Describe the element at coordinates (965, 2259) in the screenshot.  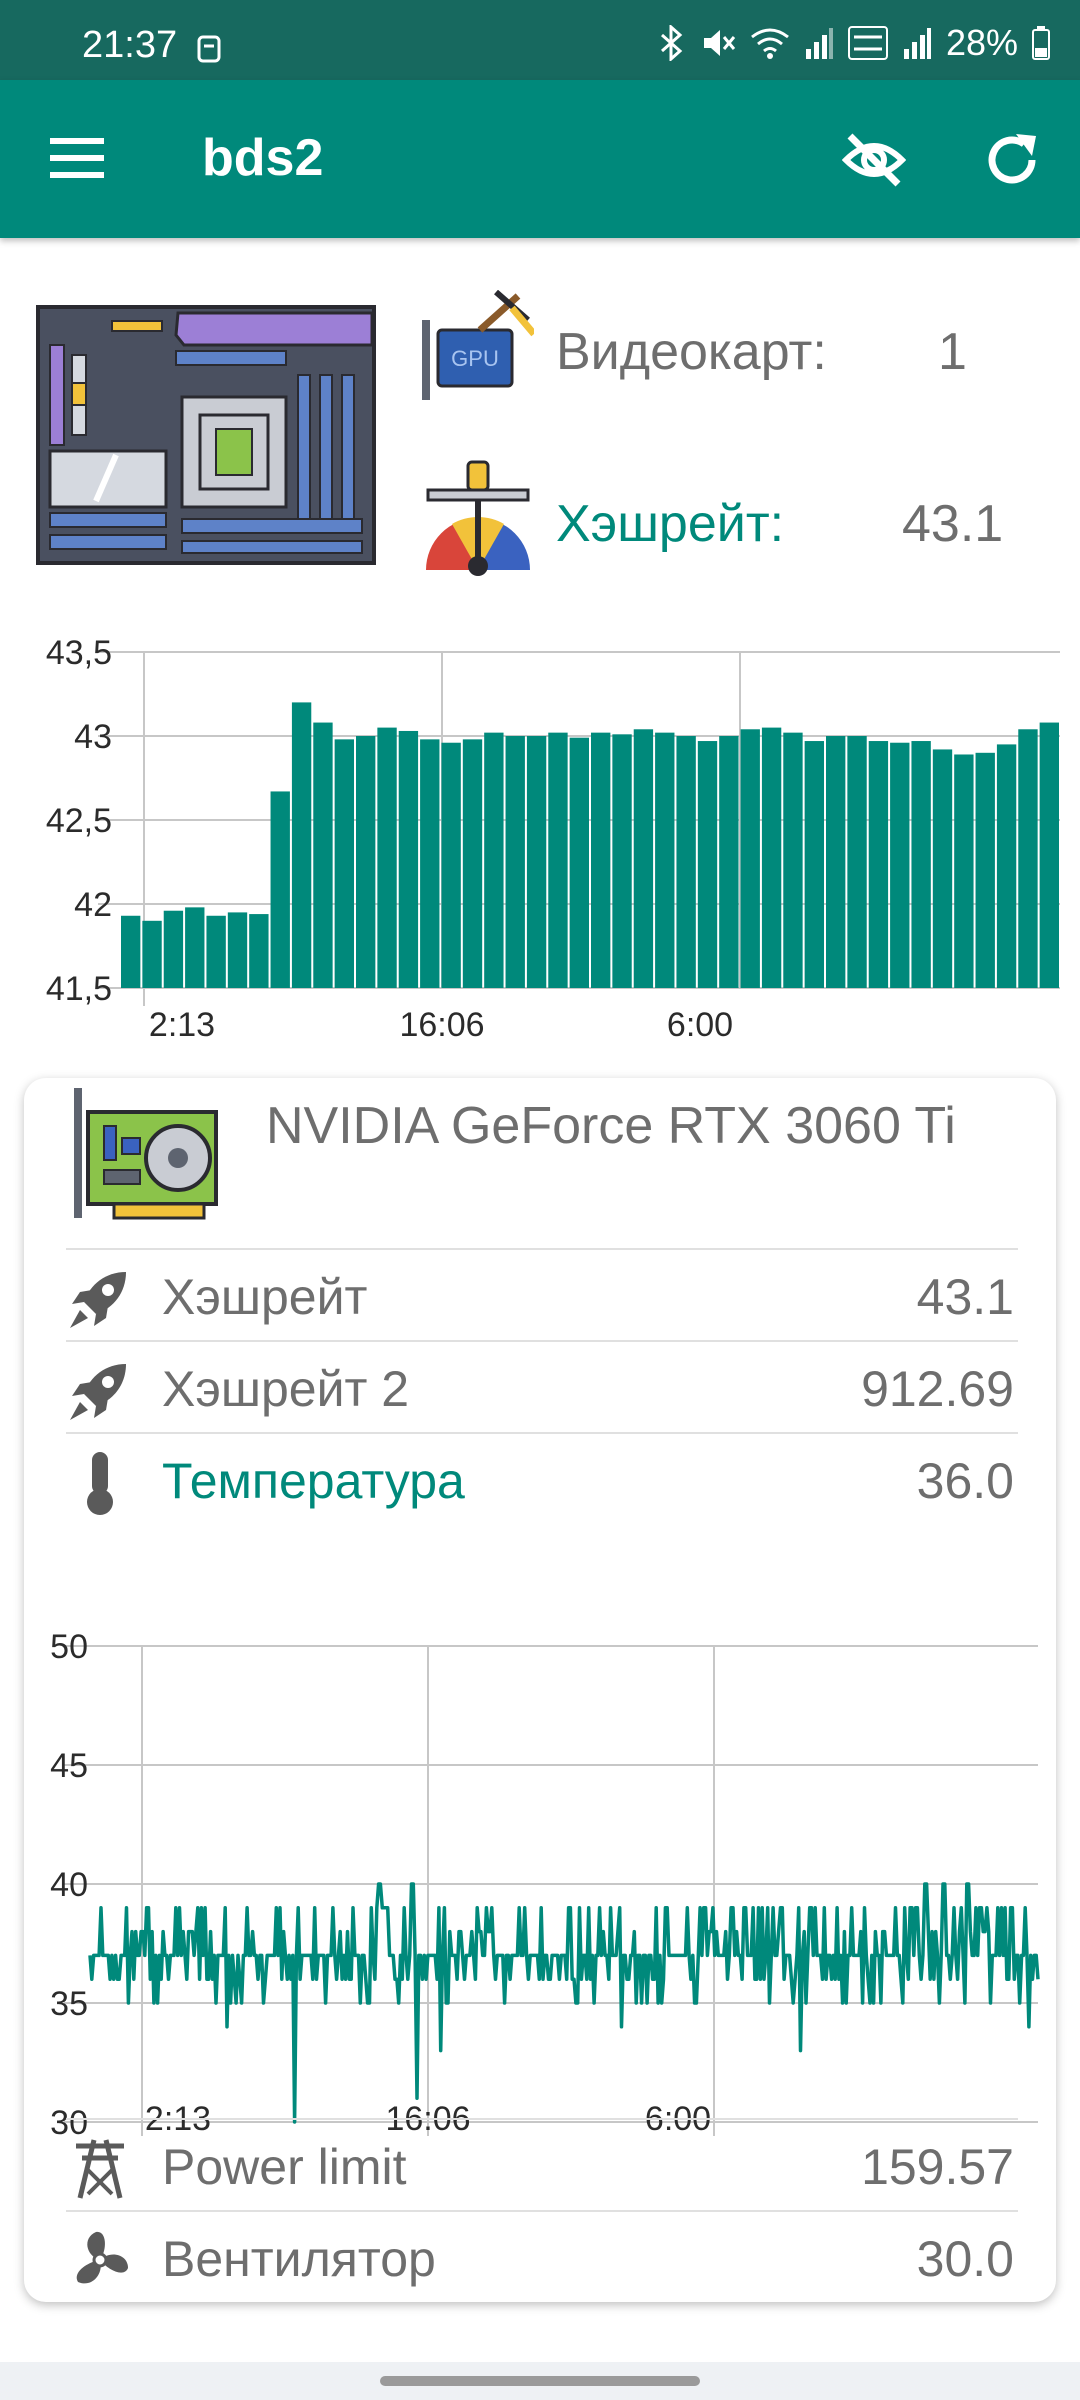
I see `fan-value: 30.0` at that location.